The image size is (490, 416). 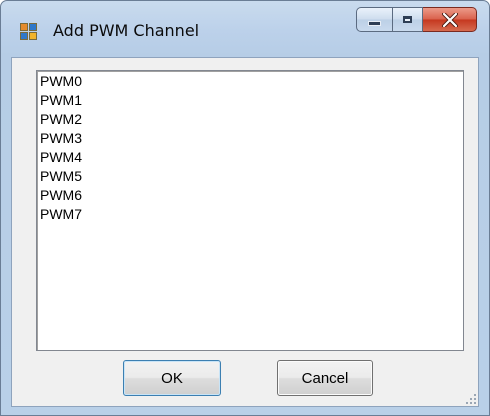 What do you see at coordinates (250, 138) in the screenshot?
I see `list-item: PWM3` at bounding box center [250, 138].